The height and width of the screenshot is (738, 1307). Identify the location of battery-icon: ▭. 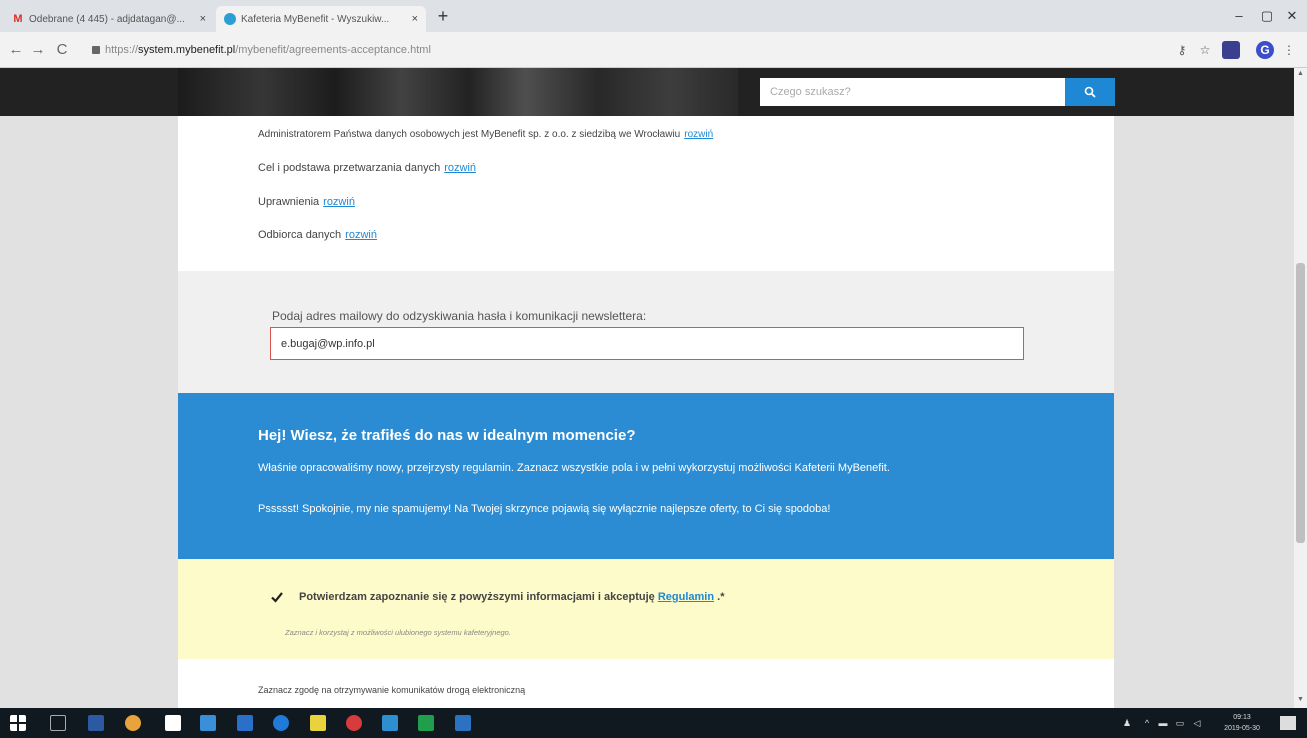
(1180, 723).